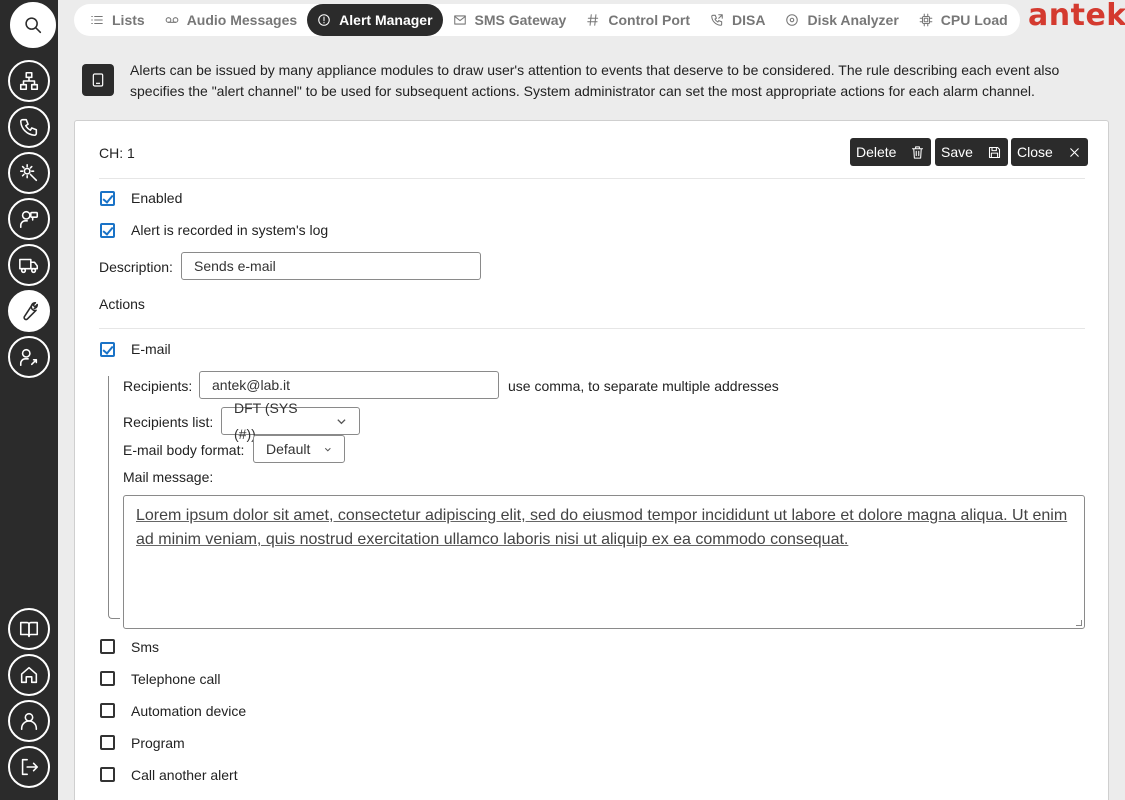 The height and width of the screenshot is (800, 1125). I want to click on sidebar-phone-button, so click(29, 127).